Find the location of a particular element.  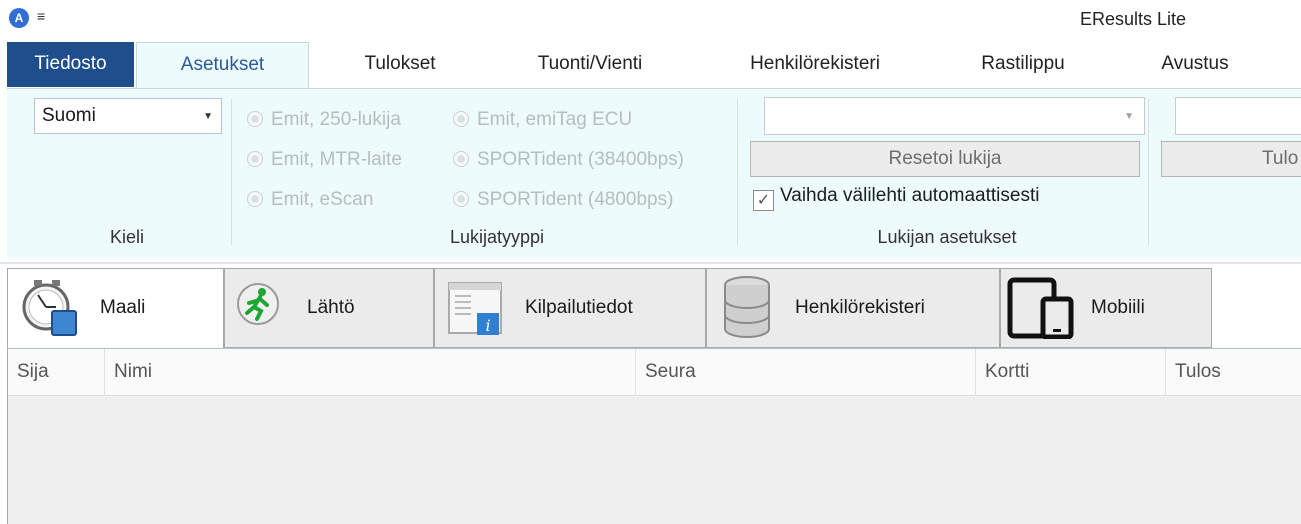

info-window-icon: i is located at coordinates (475, 308).